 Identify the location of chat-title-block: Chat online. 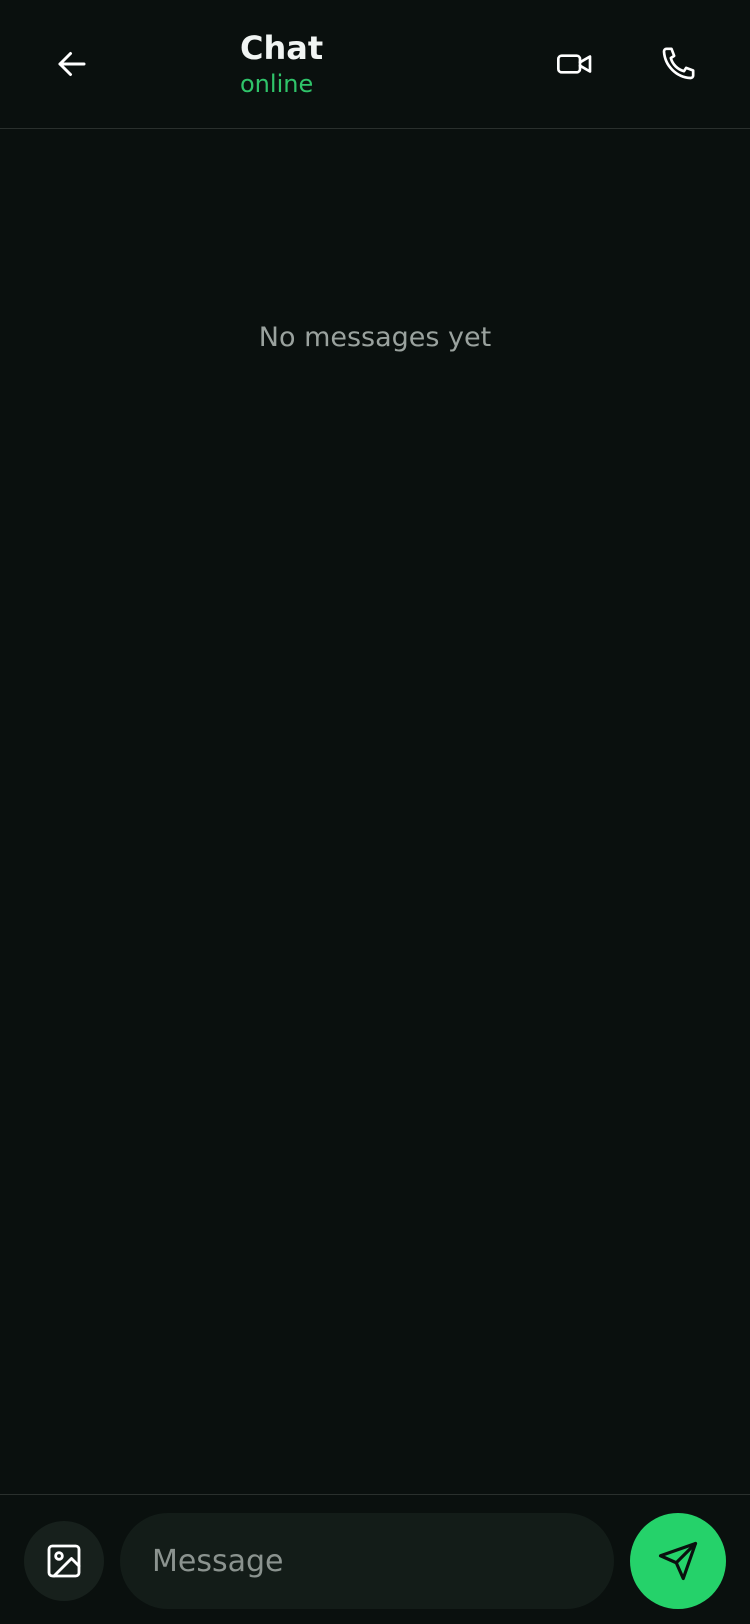
(281, 62).